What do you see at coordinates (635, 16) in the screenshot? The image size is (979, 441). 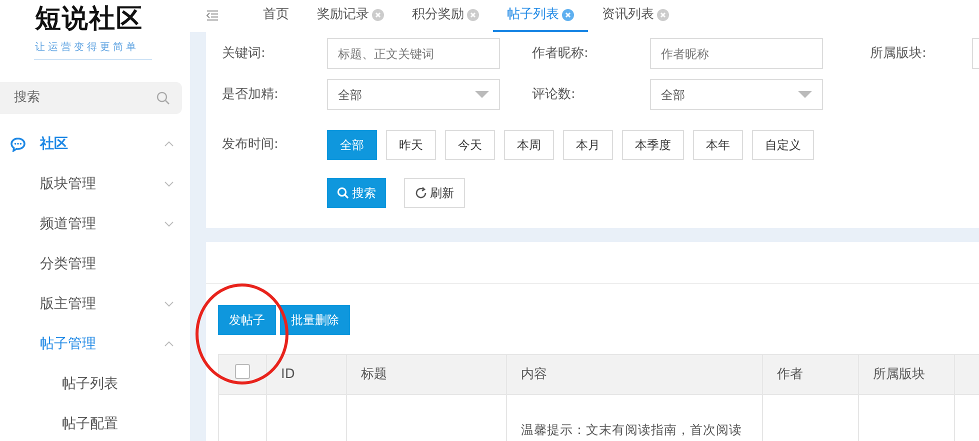 I see `tab: 资讯列表` at bounding box center [635, 16].